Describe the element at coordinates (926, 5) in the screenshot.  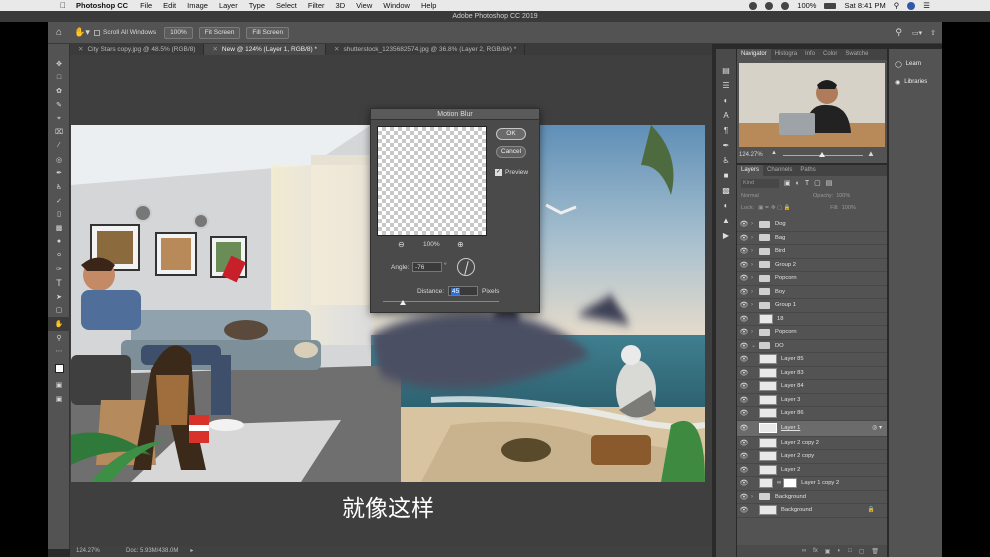
I see `menu-list-icon: ☰` at that location.